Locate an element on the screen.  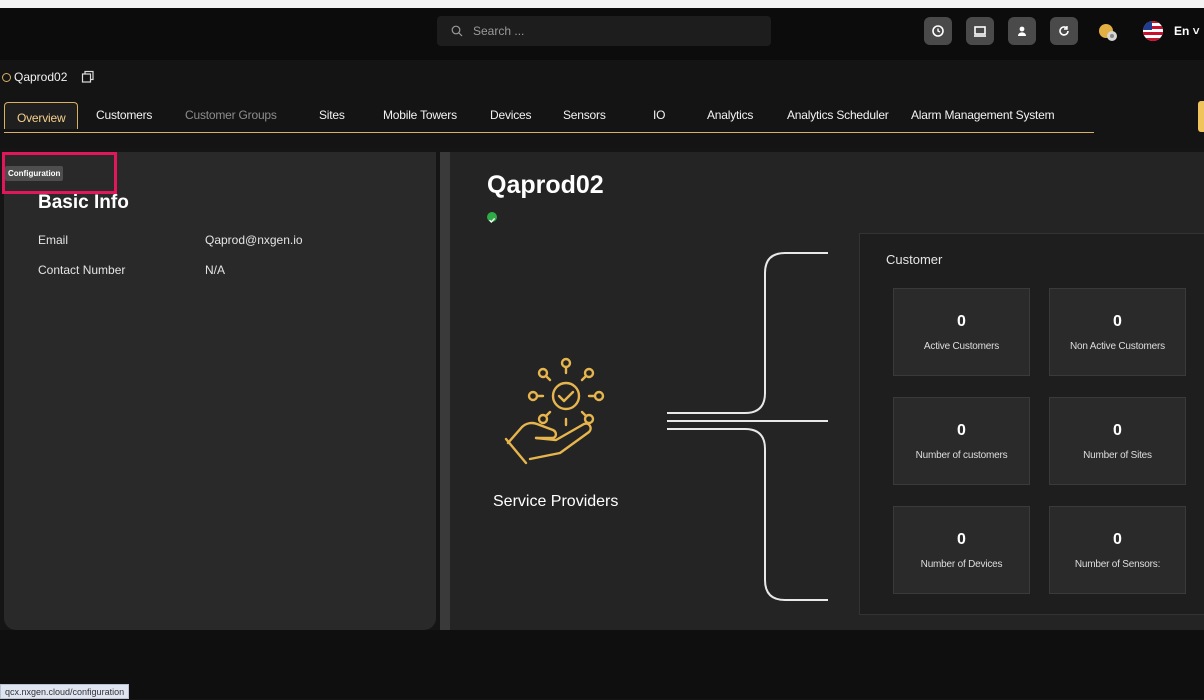
status-bar-url: qcx.nxgen.cloud/configuration is located at coordinates (65, 691).